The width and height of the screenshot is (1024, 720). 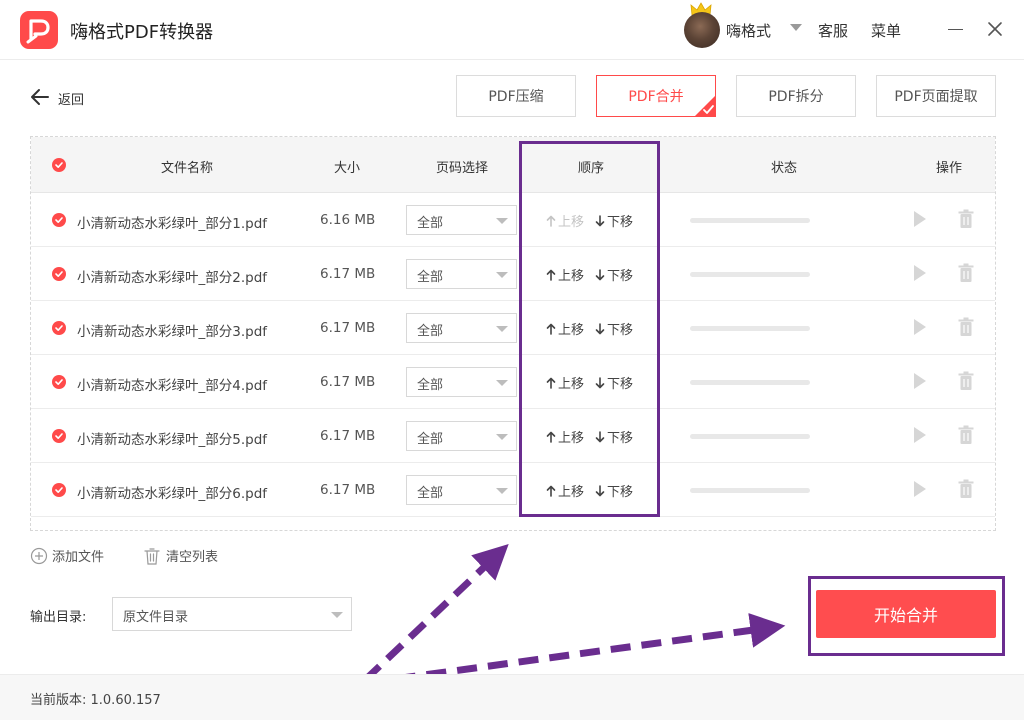 I want to click on trash-icon, so click(x=152, y=556).